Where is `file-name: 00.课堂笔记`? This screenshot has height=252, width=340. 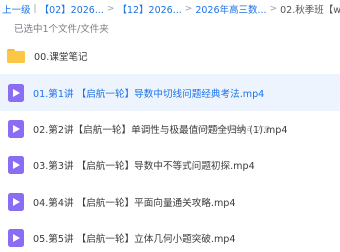 file-name: 00.课堂笔记 is located at coordinates (61, 58).